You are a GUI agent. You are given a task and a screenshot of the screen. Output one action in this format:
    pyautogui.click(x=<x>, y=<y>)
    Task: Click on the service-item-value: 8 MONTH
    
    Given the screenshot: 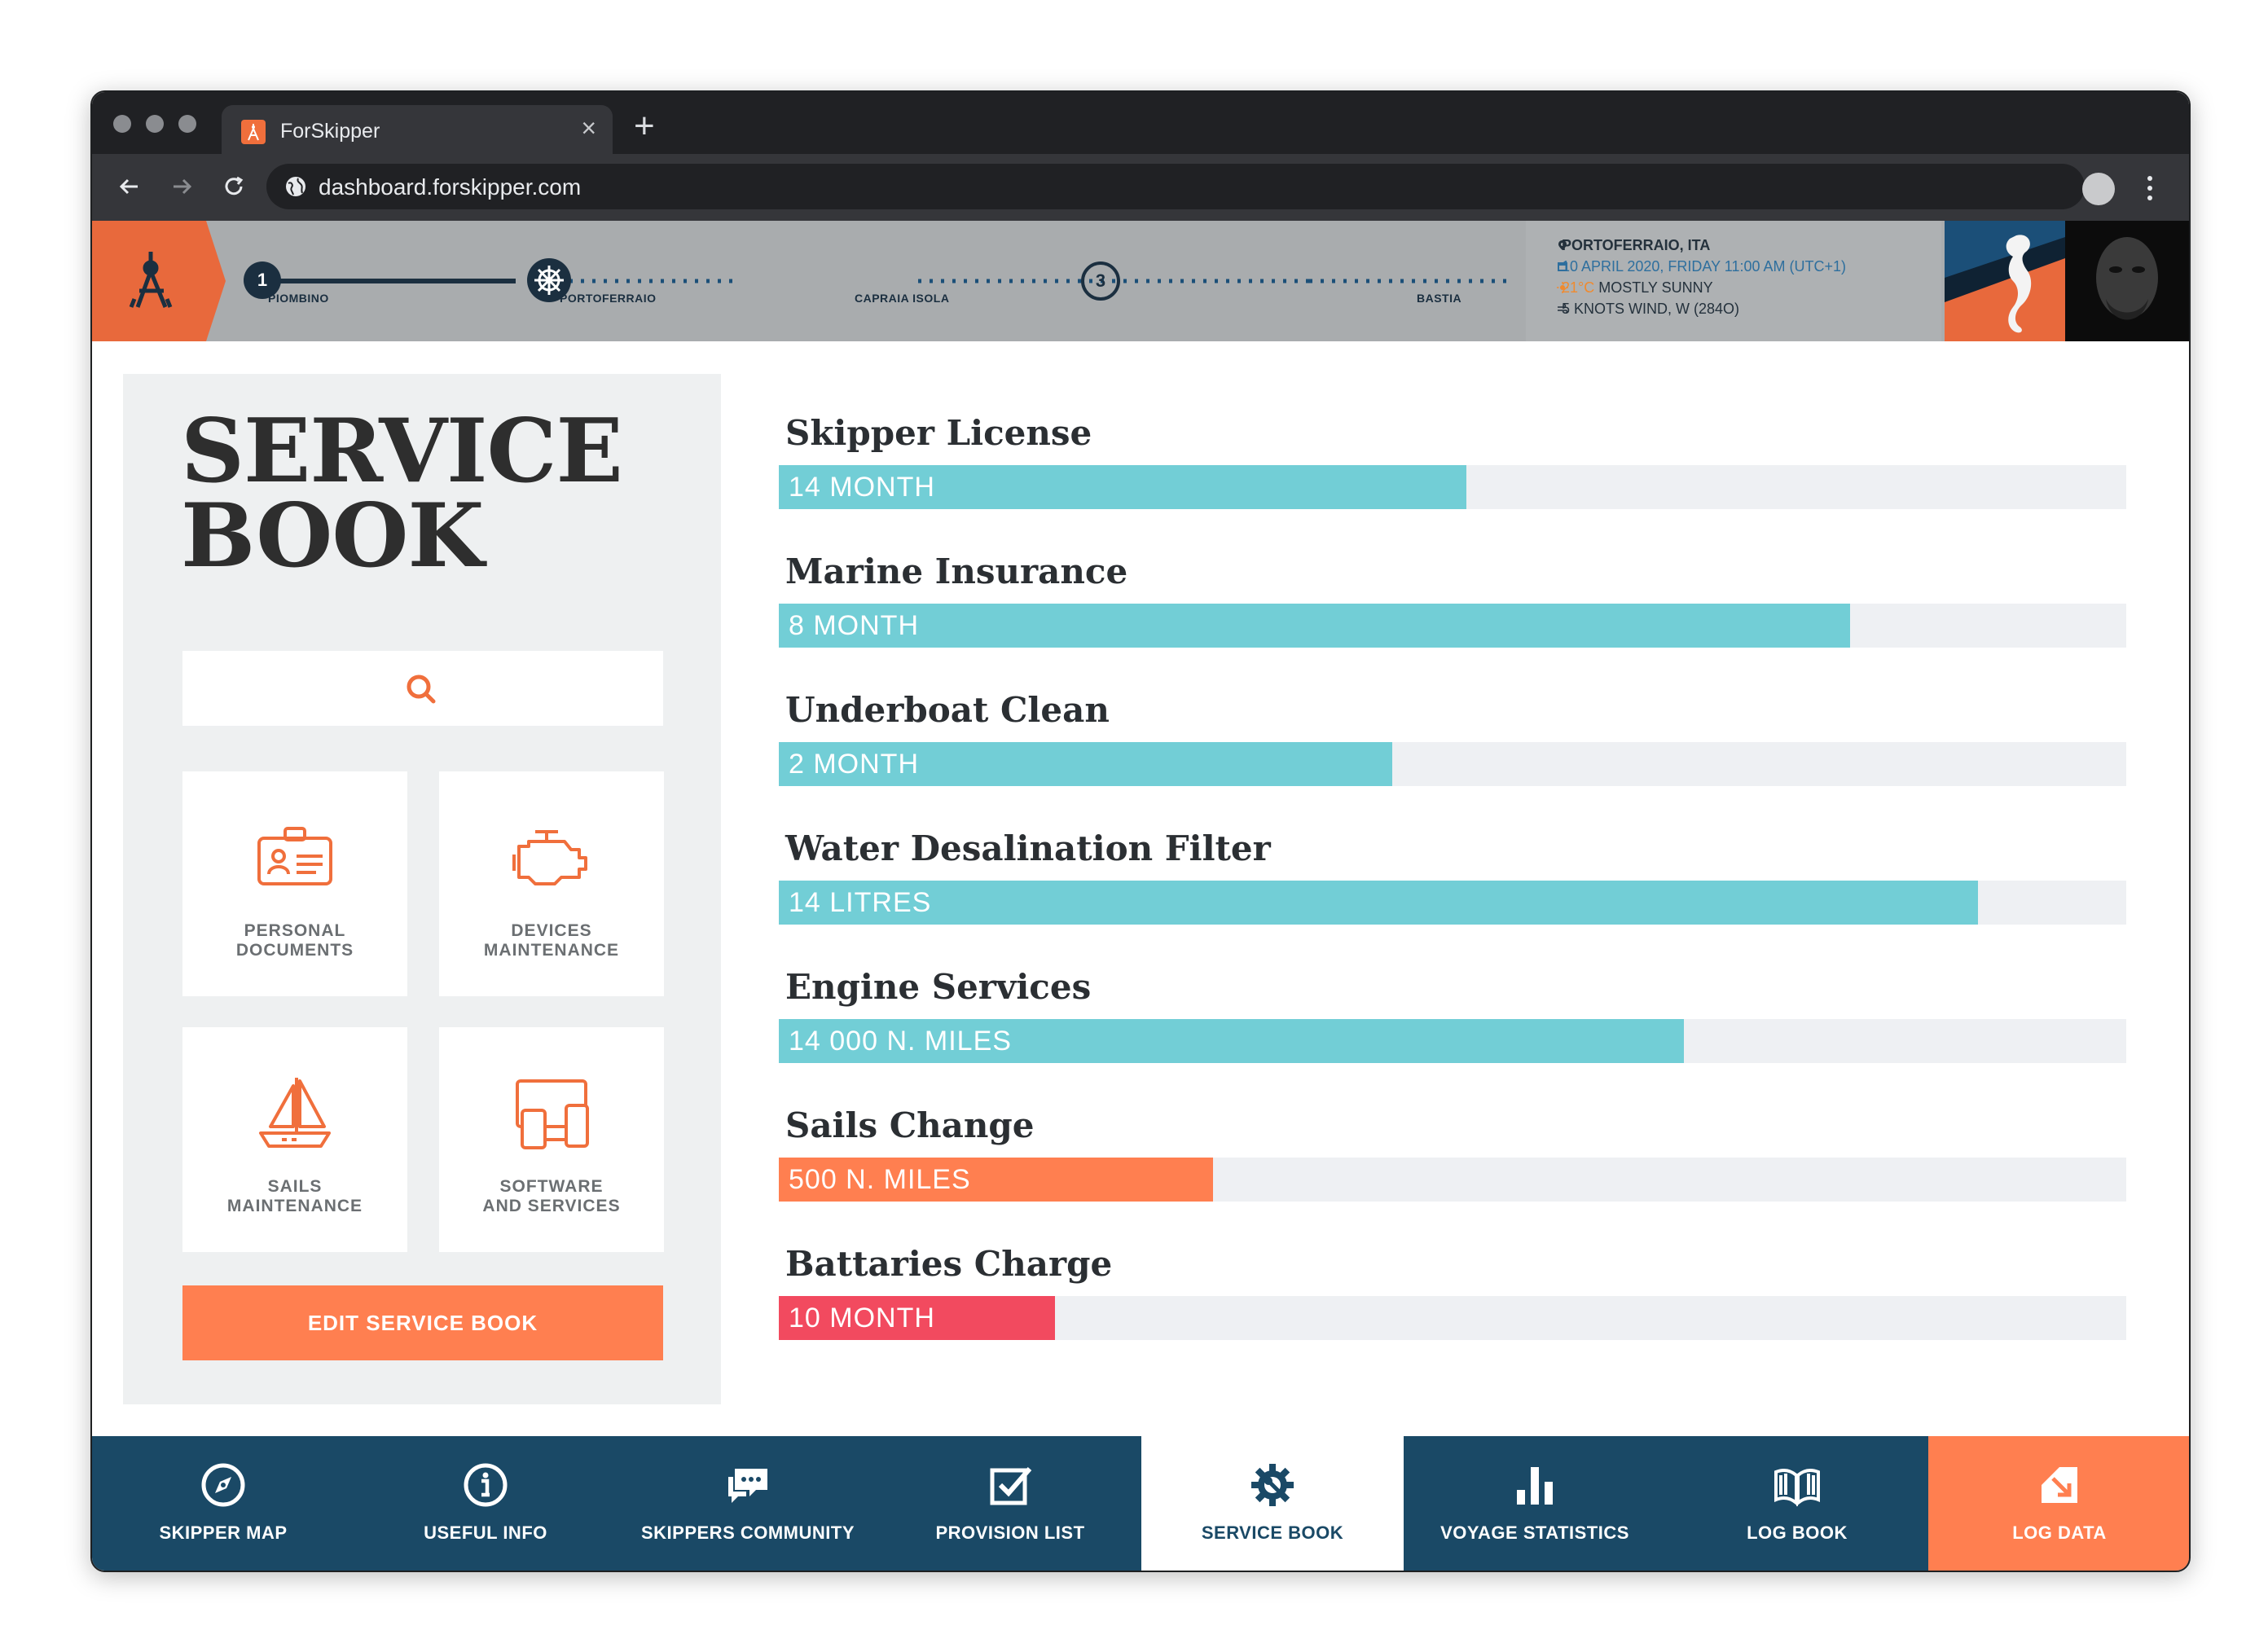 What is the action you would take?
    pyautogui.click(x=854, y=625)
    